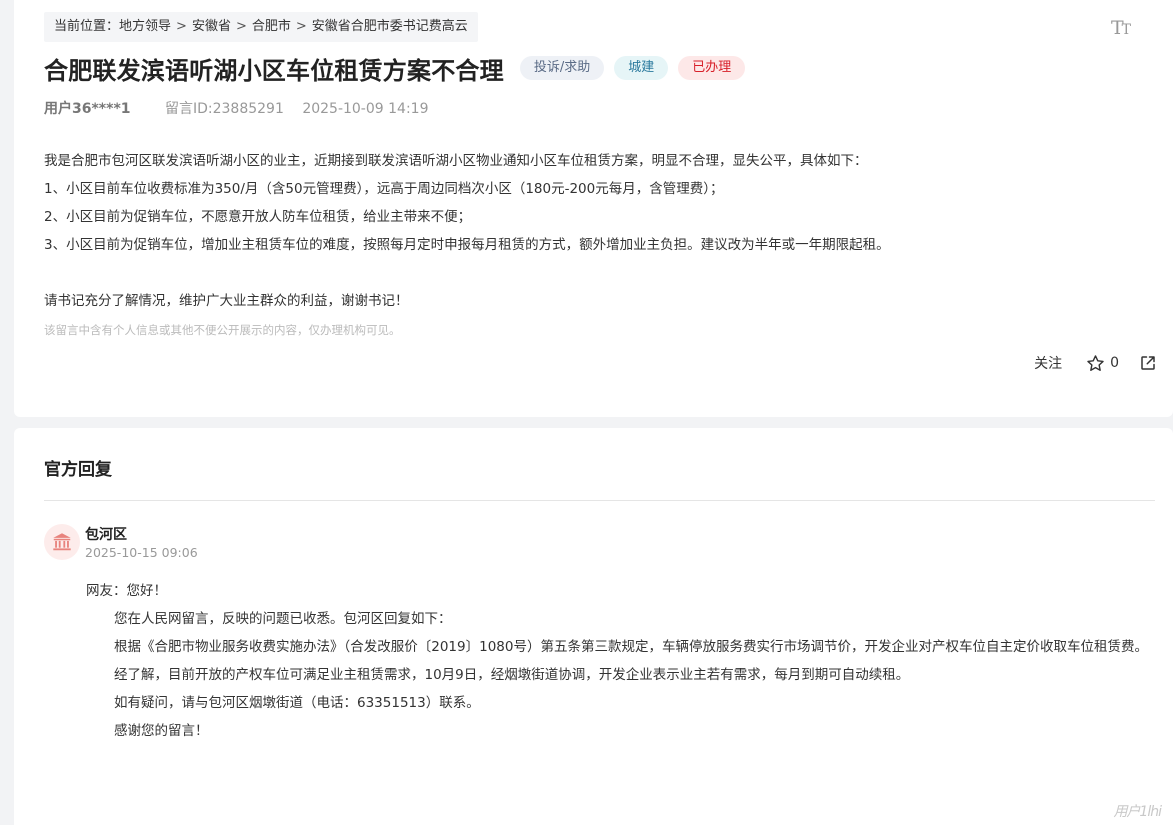 This screenshot has width=1173, height=825. I want to click on follow-button: 关注, so click(1048, 363).